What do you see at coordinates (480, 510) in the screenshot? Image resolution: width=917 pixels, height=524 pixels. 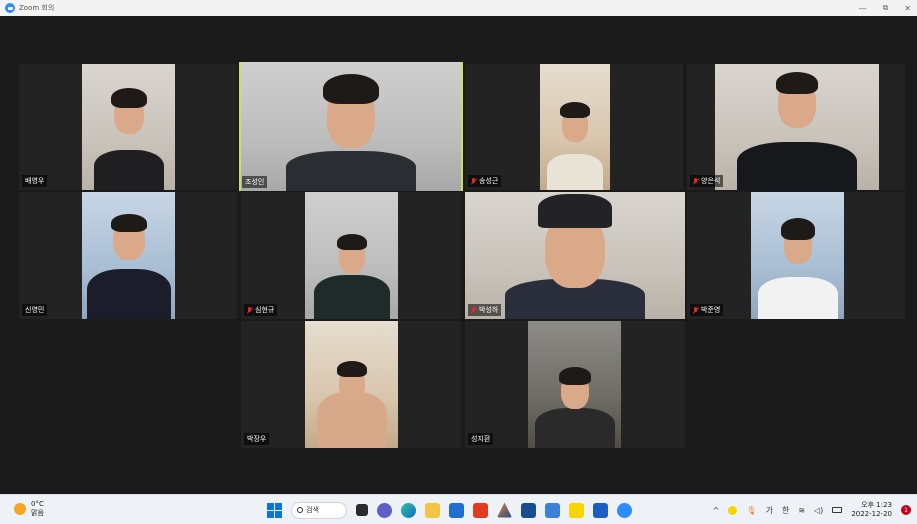 I see `office-icon` at bounding box center [480, 510].